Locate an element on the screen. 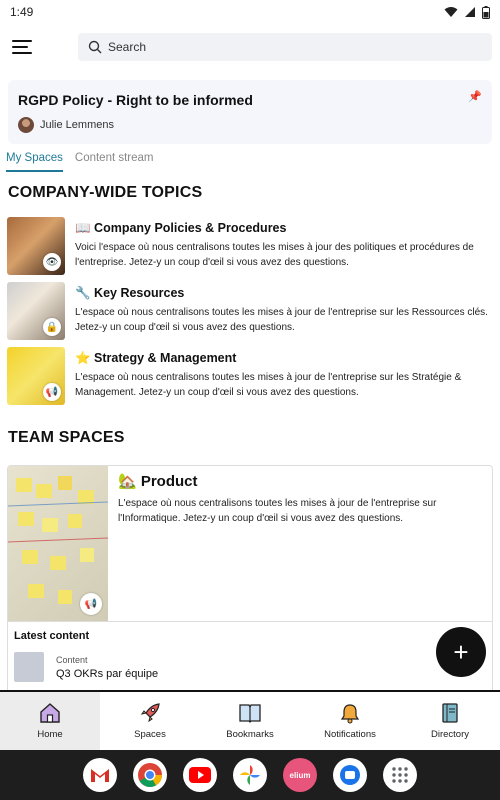 The image size is (500, 800). product-thumbnail: 📢 is located at coordinates (58, 543).